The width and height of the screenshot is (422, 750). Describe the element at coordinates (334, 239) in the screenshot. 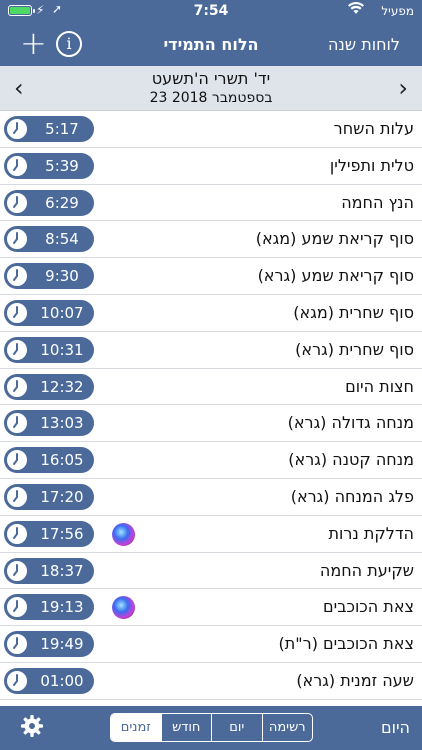

I see `zman-label: סוף קריאת שמע (מגא)` at that location.